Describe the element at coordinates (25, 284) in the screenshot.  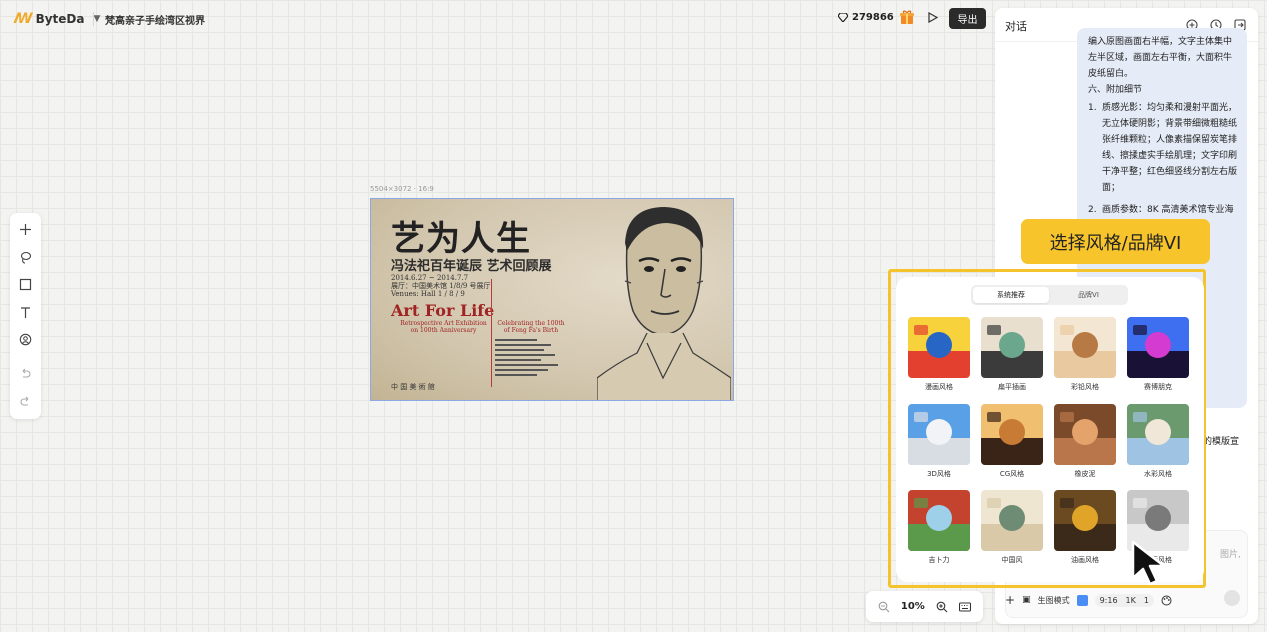
I see `rectangle-icon` at that location.